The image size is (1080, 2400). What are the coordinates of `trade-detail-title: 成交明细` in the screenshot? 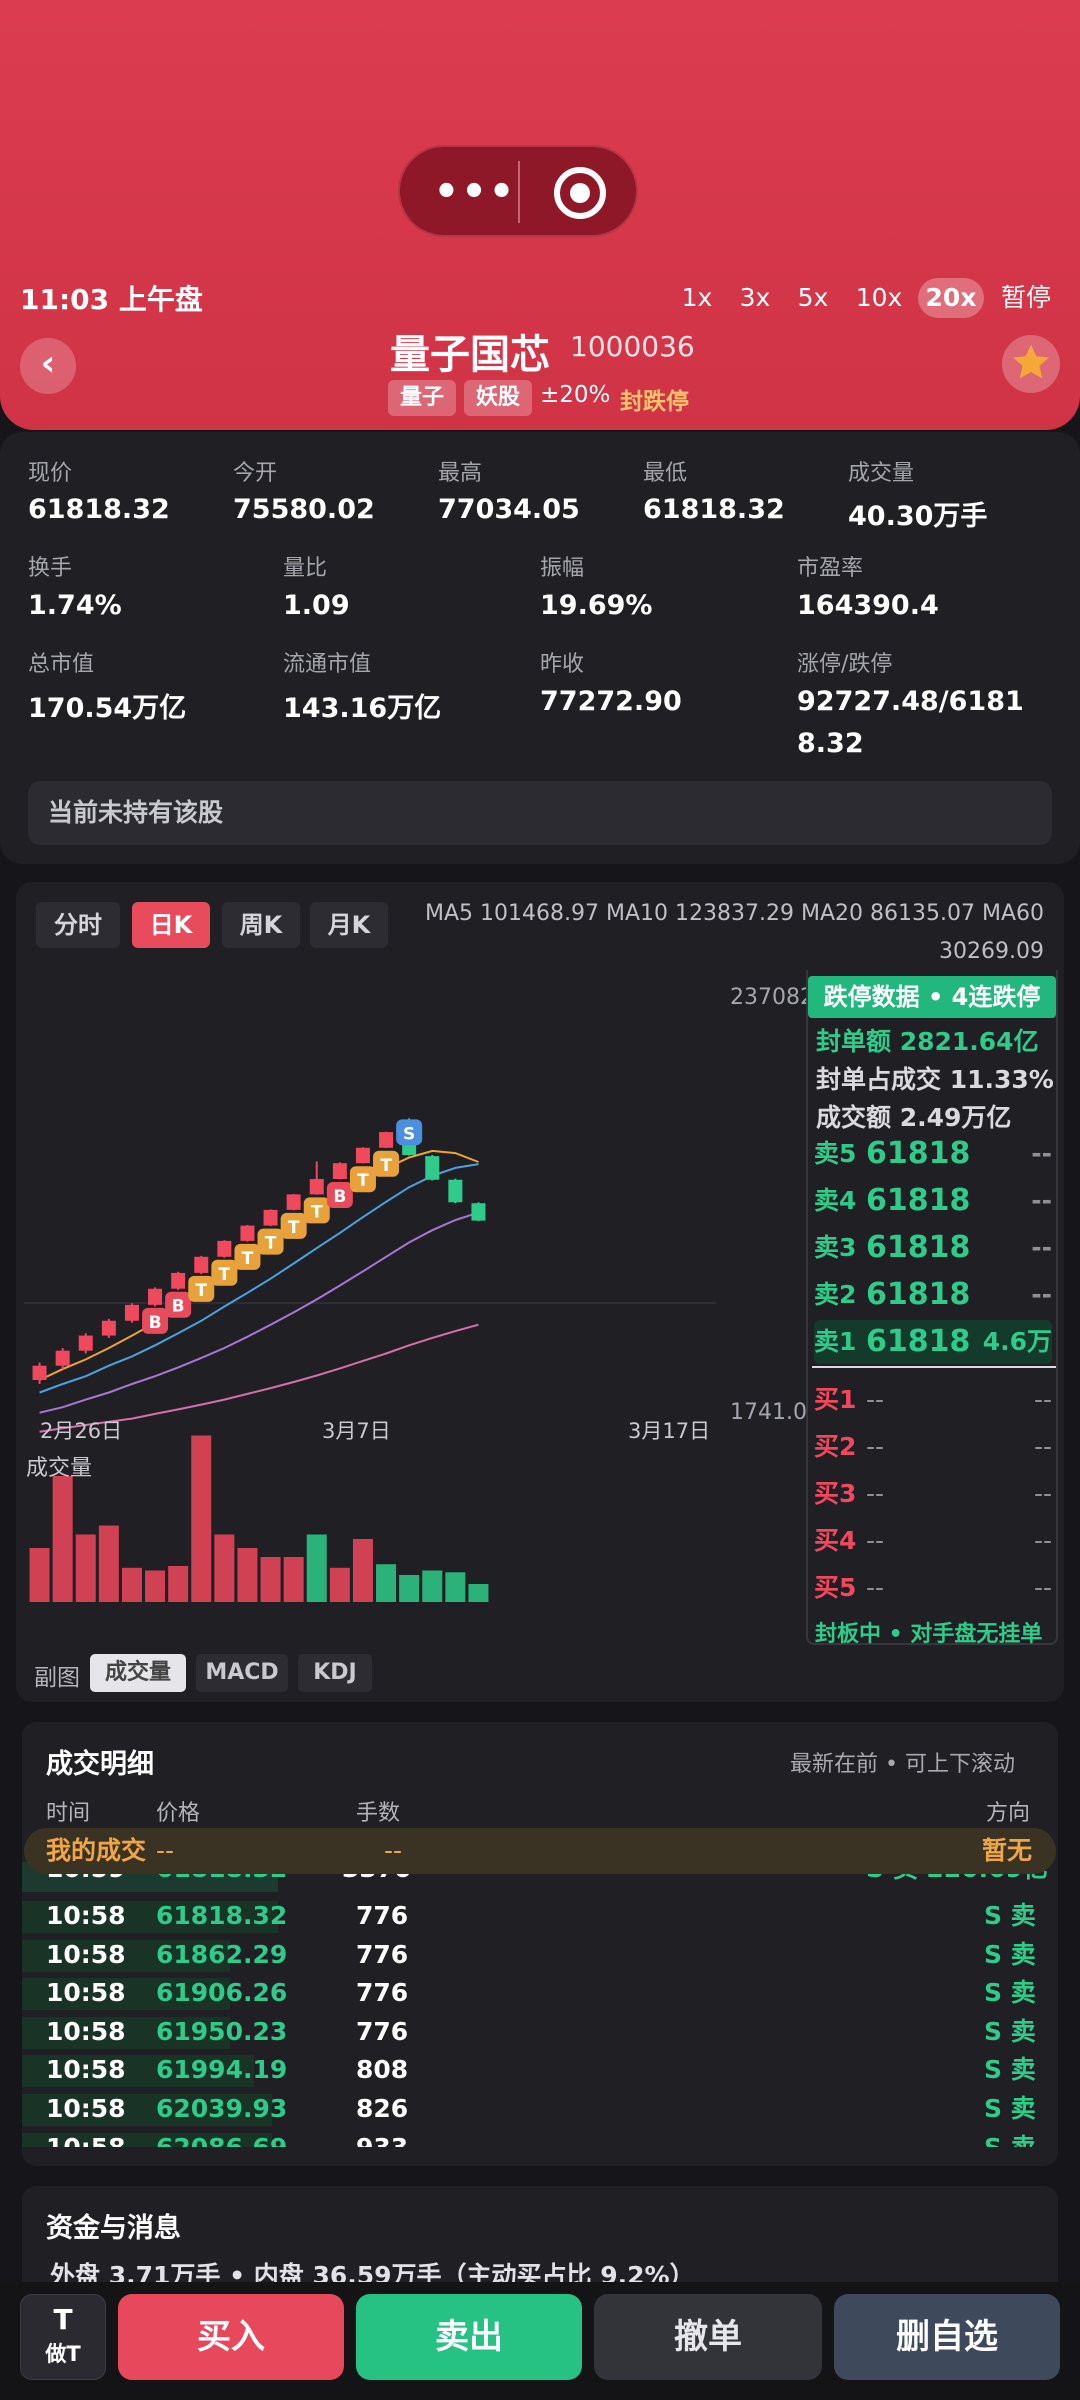 It's located at (100, 1764).